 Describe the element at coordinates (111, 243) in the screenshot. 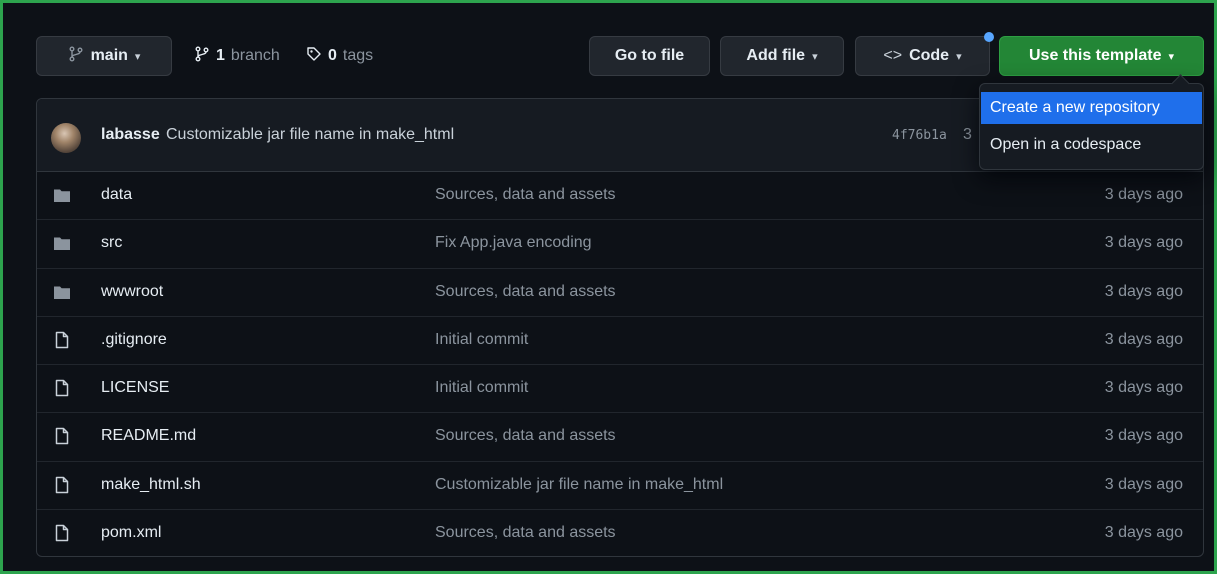

I see `file-name: src` at that location.